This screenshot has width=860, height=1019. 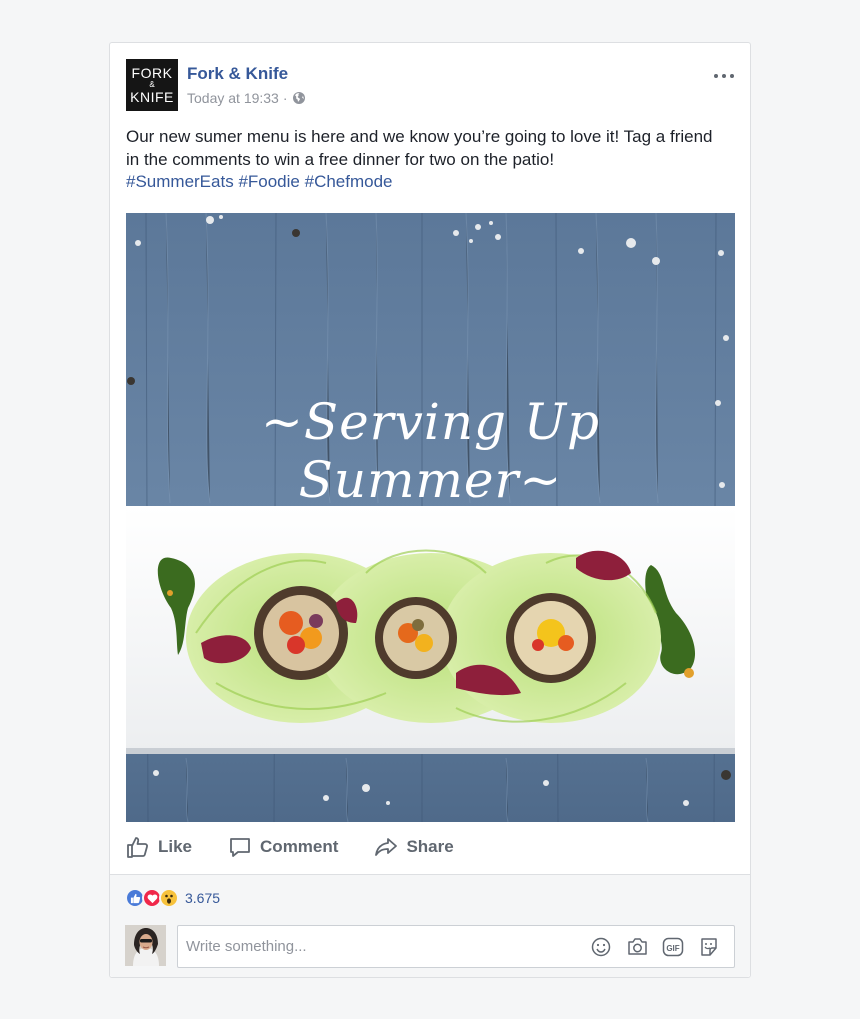 I want to click on camera-icon, so click(x=637, y=947).